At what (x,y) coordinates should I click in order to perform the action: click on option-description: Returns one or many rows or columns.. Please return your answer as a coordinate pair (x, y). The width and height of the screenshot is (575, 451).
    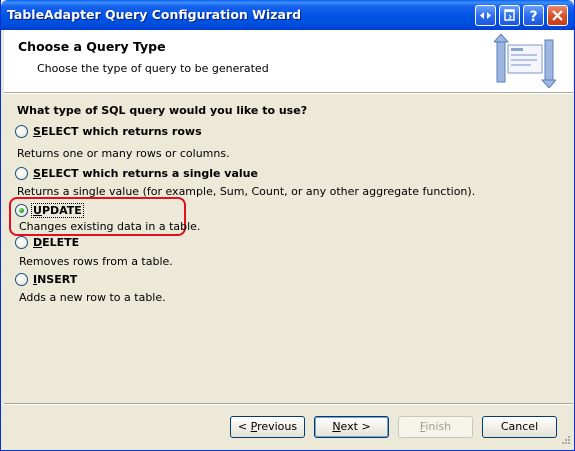
    Looking at the image, I should click on (123, 153).